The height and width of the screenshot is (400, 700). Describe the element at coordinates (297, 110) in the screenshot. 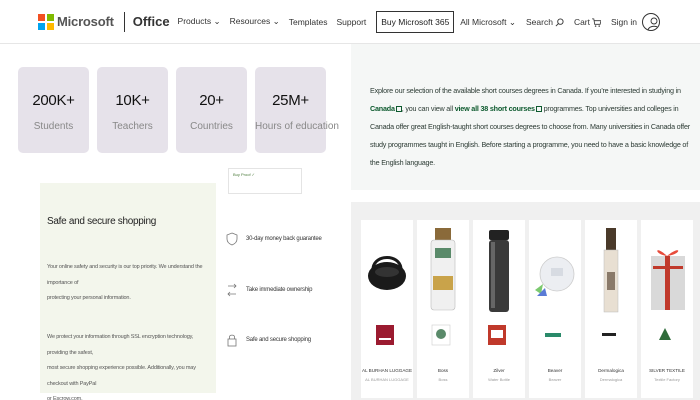

I see `stat-card-hours: 25M+ Hours of education` at that location.